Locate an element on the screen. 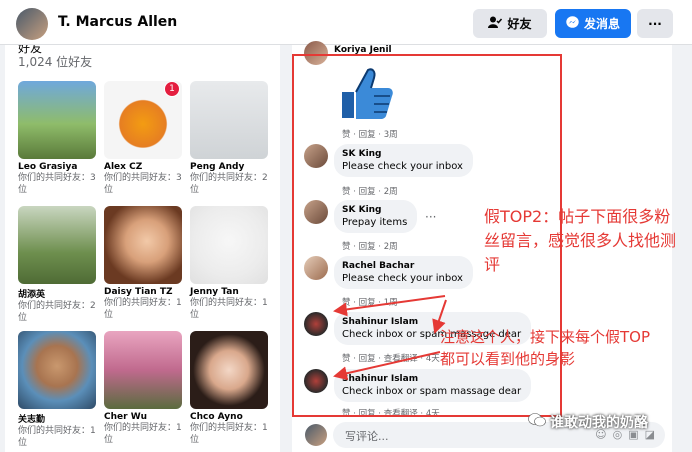 The image size is (692, 452). friend-card: 关志勤 你们的共同好友：1 位 is located at coordinates (58, 390).